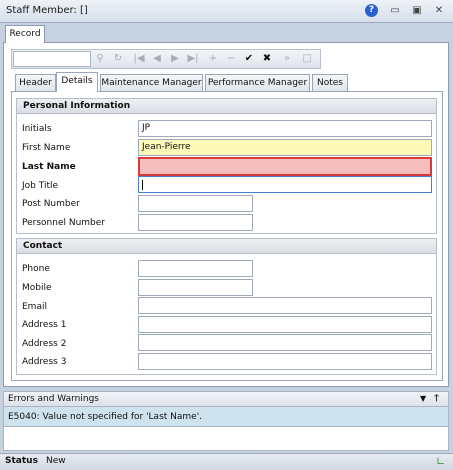 The width and height of the screenshot is (453, 470). What do you see at coordinates (440, 461) in the screenshot?
I see `resize-grip-icon: ∟` at bounding box center [440, 461].